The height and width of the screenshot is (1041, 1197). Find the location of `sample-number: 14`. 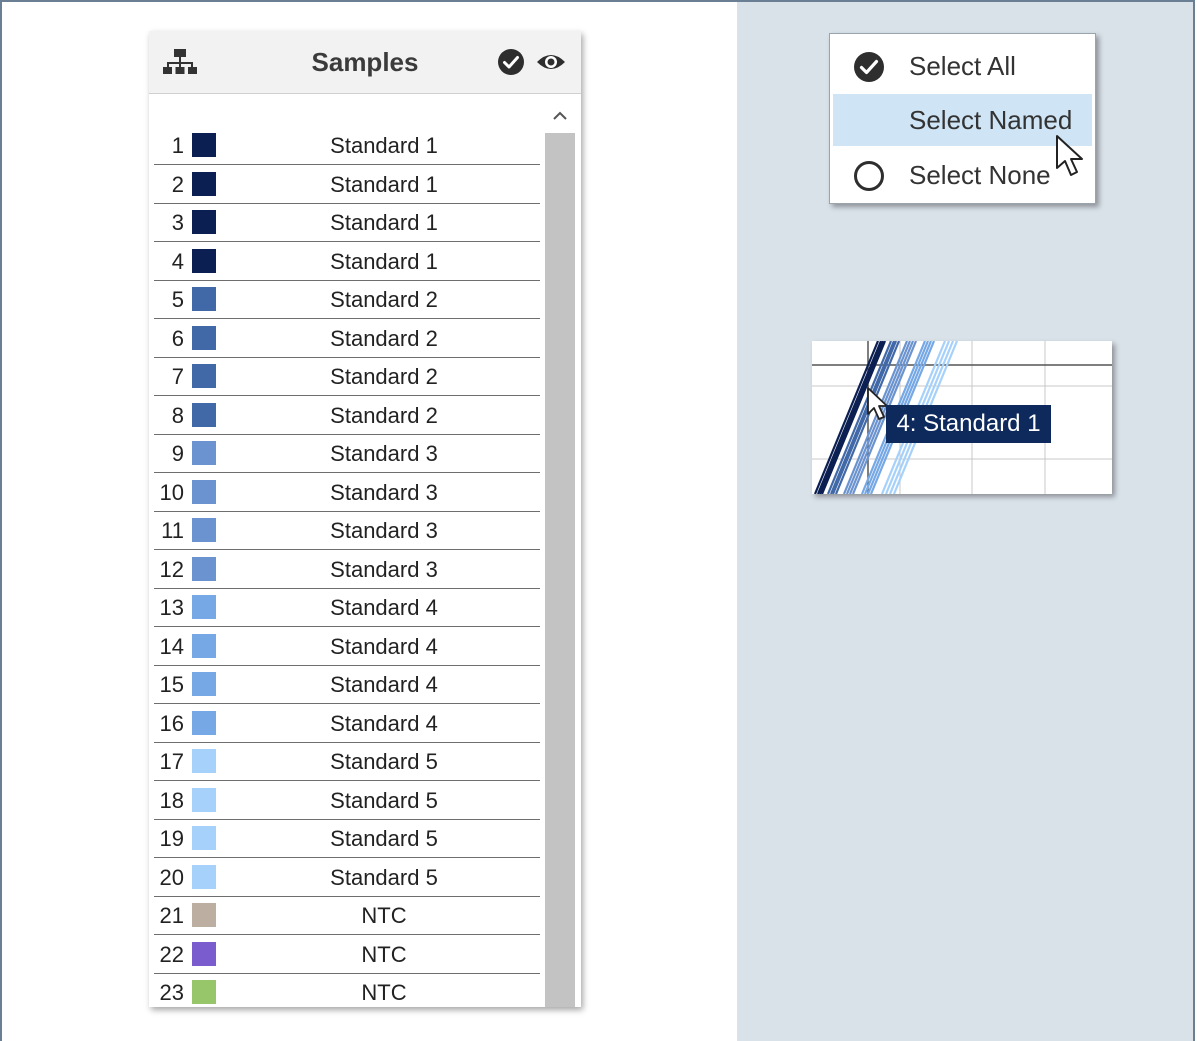

sample-number: 14 is located at coordinates (171, 646).